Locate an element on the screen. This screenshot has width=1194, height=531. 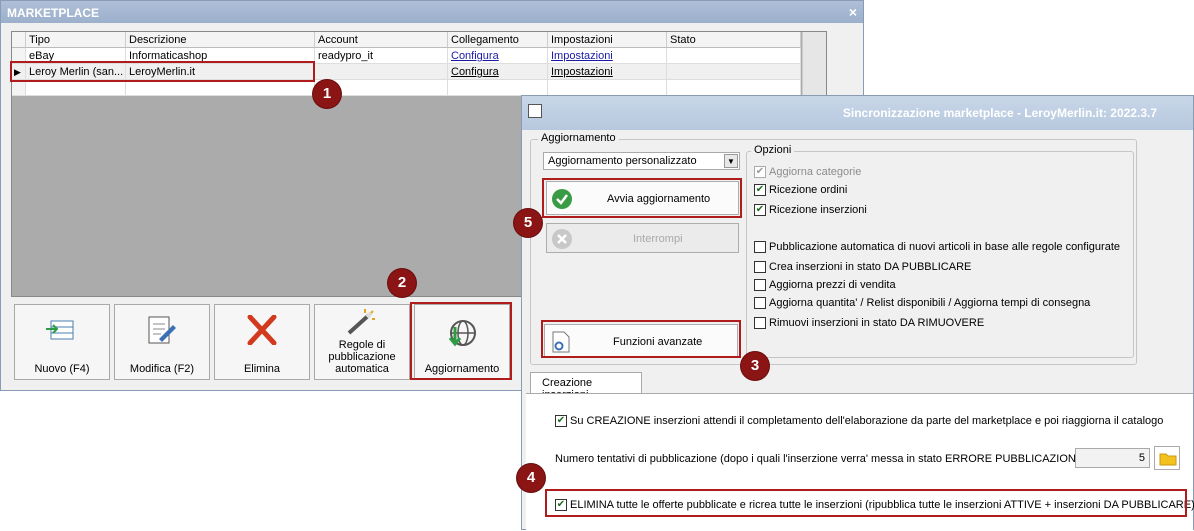
window-icon is located at coordinates (535, 111).